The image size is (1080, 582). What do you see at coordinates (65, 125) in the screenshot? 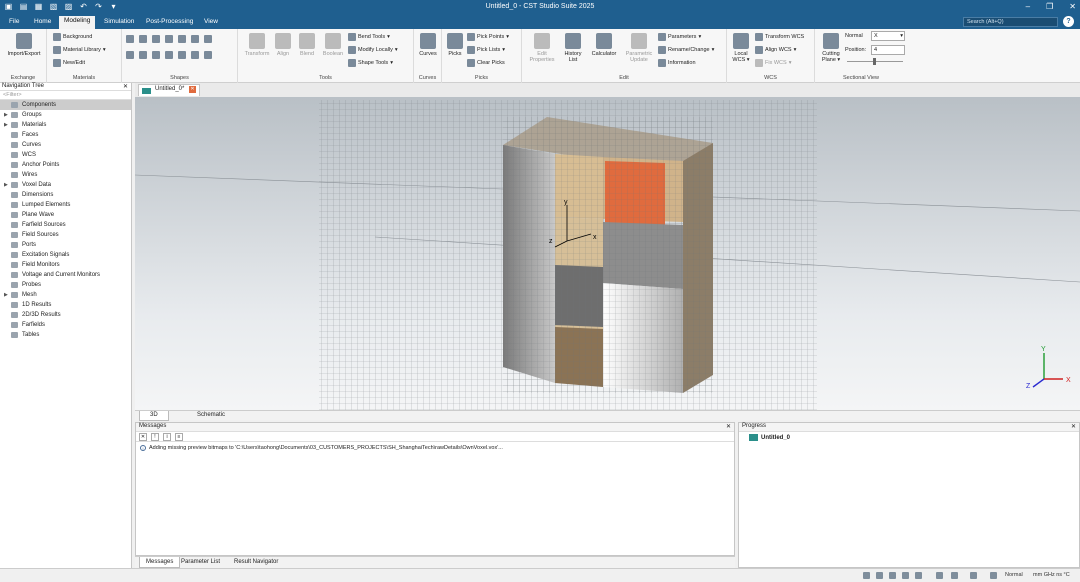
I see `tree-item-materials: ▶ Materials` at bounding box center [65, 125].